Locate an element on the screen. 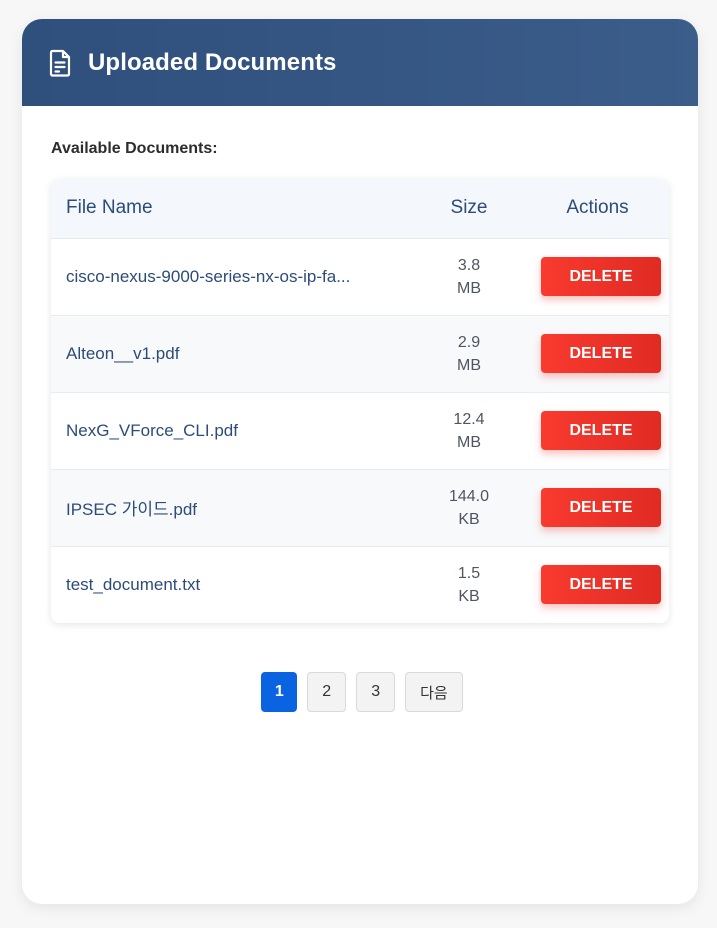 The image size is (717, 928). column-header-actions: Actions is located at coordinates (597, 209).